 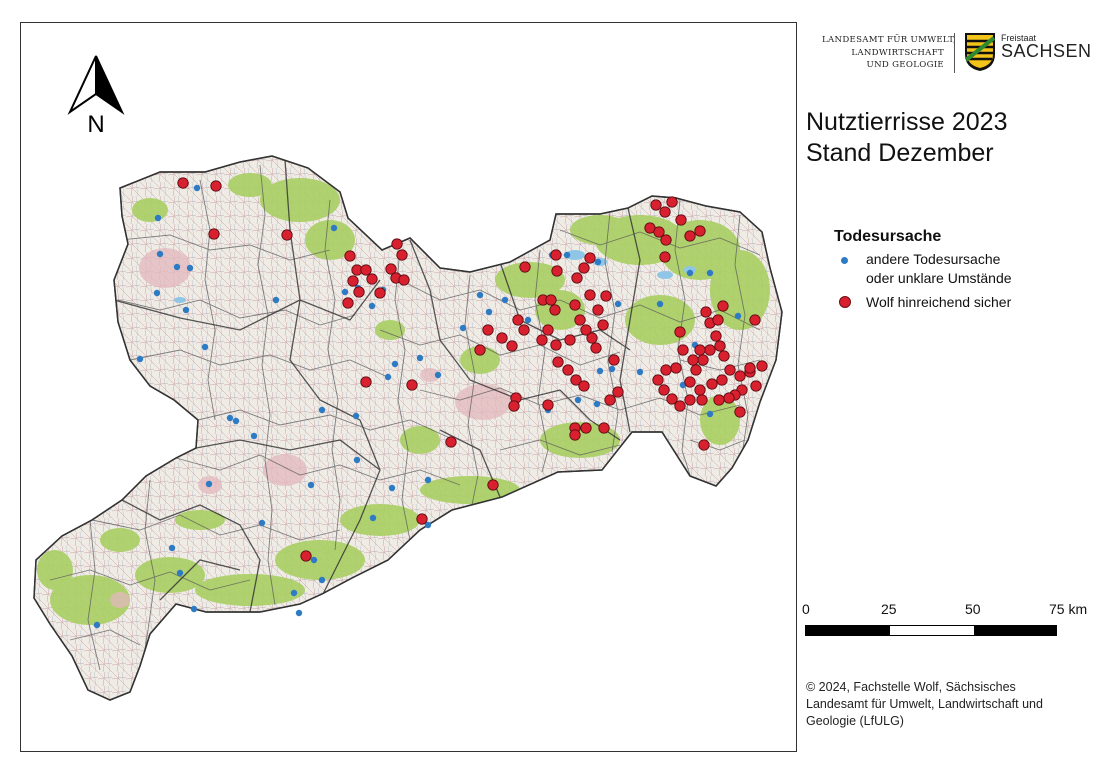 What do you see at coordinates (889, 609) in the screenshot?
I see `scale-tick-25: 25` at bounding box center [889, 609].